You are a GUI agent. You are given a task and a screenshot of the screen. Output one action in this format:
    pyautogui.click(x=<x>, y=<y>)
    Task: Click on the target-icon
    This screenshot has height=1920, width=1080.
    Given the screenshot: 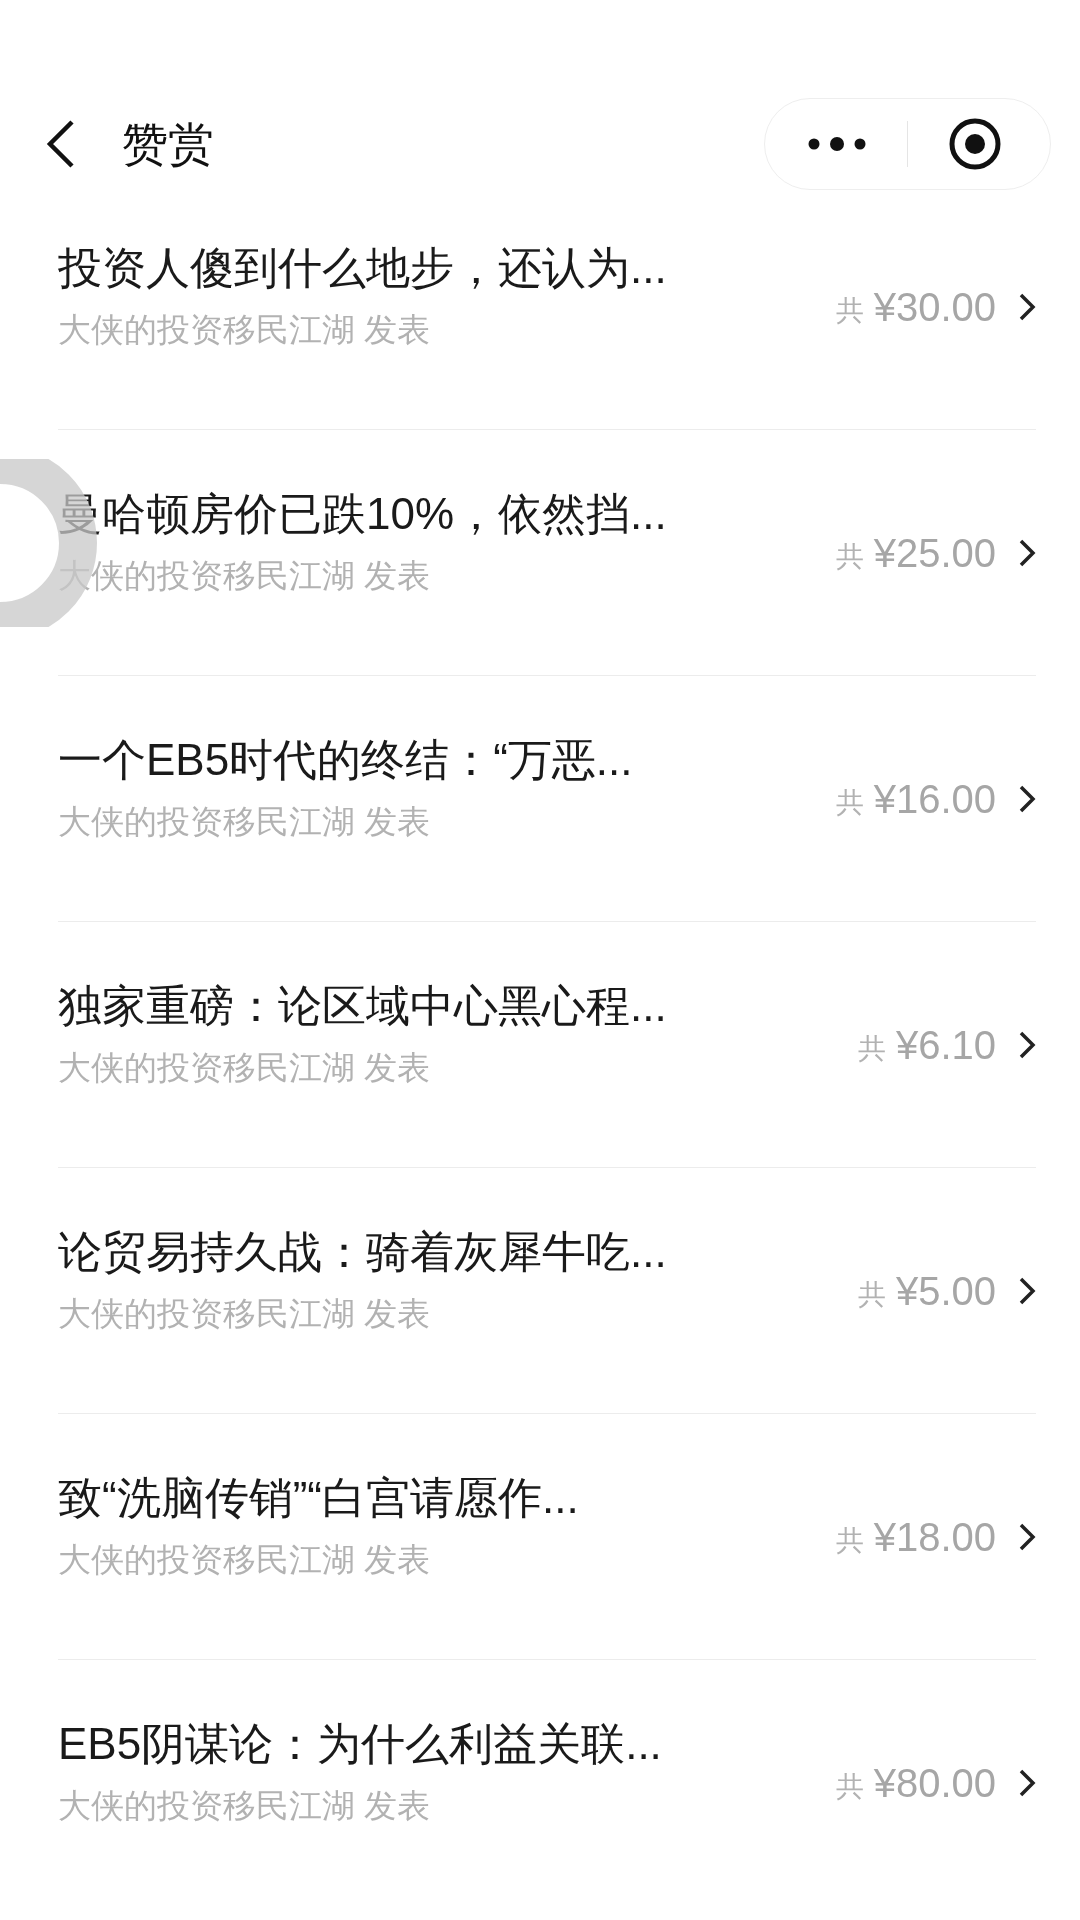 What is the action you would take?
    pyautogui.click(x=975, y=144)
    